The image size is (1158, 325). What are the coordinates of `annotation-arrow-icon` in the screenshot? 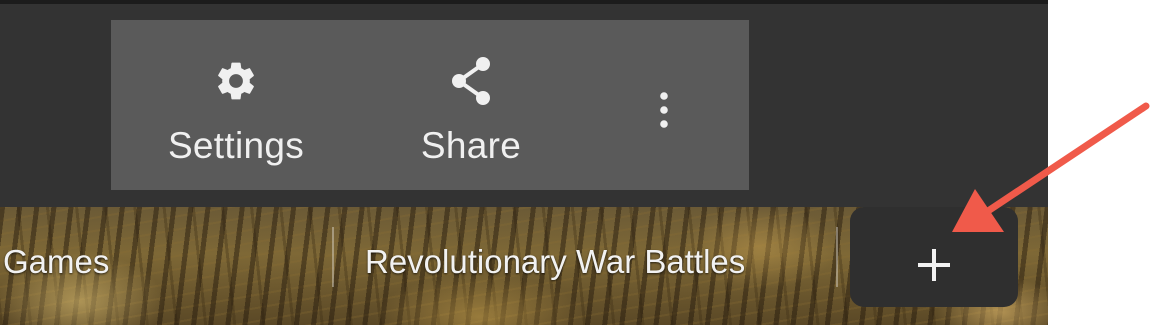 It's located at (1051, 167).